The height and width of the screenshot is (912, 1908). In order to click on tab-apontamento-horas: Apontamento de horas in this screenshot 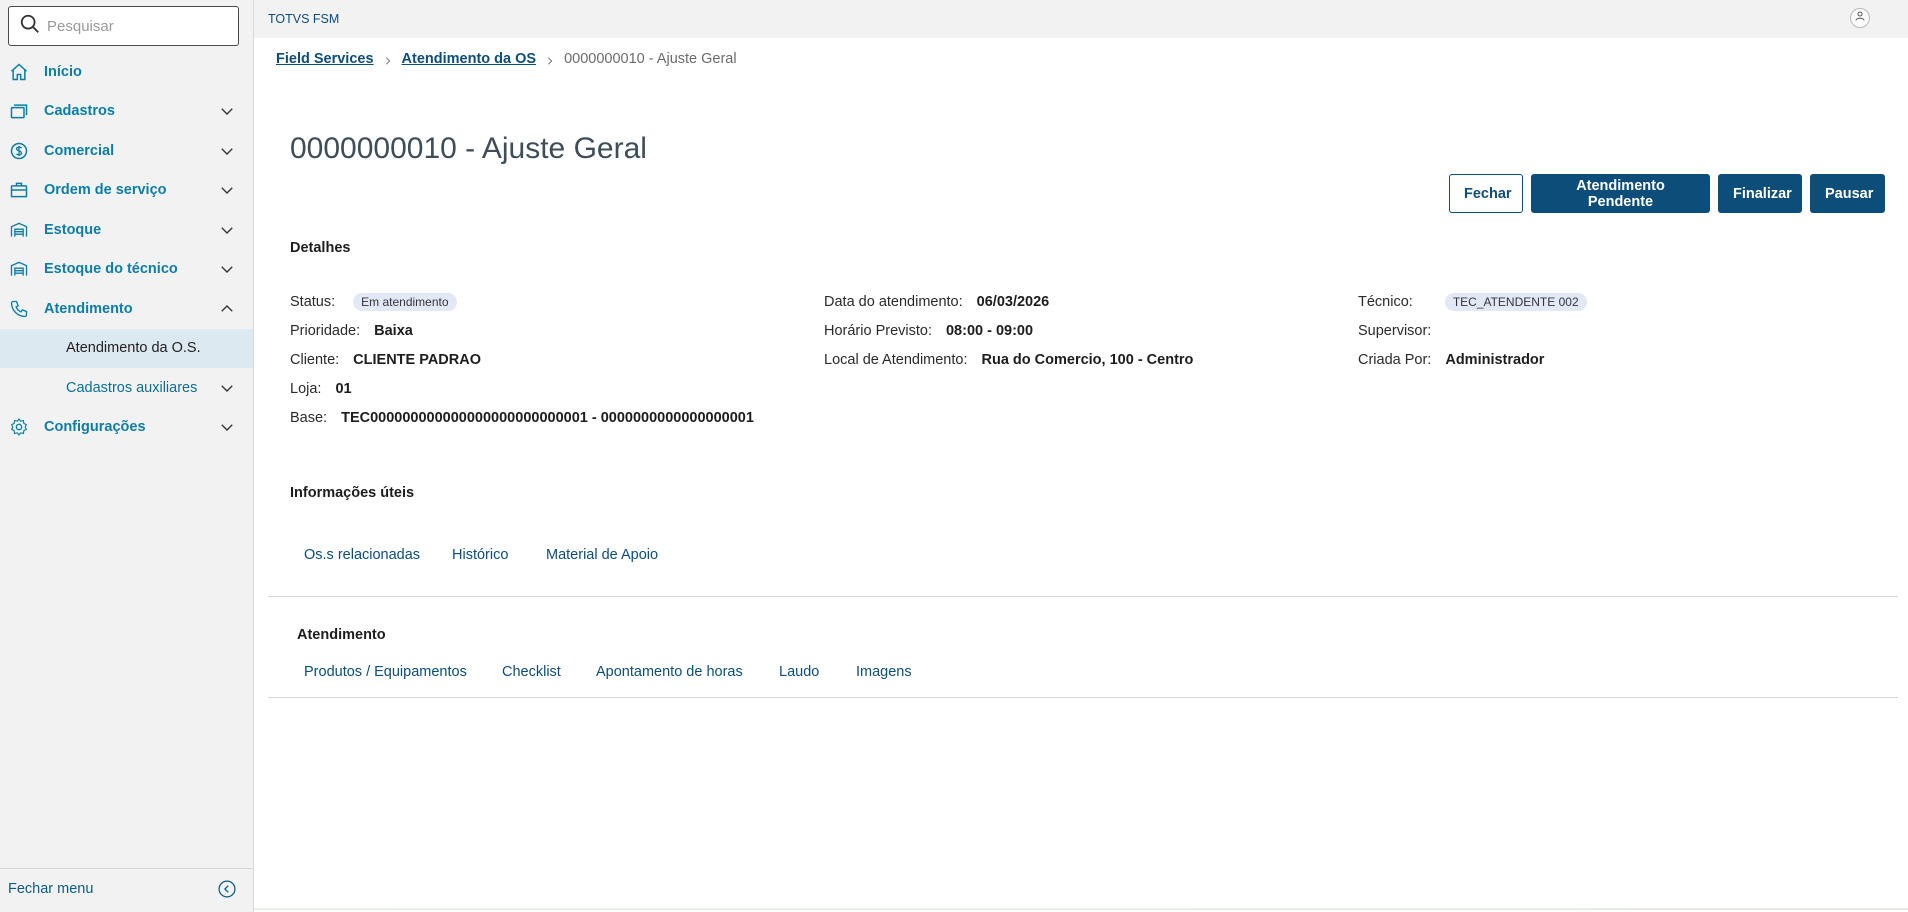, I will do `click(669, 672)`.